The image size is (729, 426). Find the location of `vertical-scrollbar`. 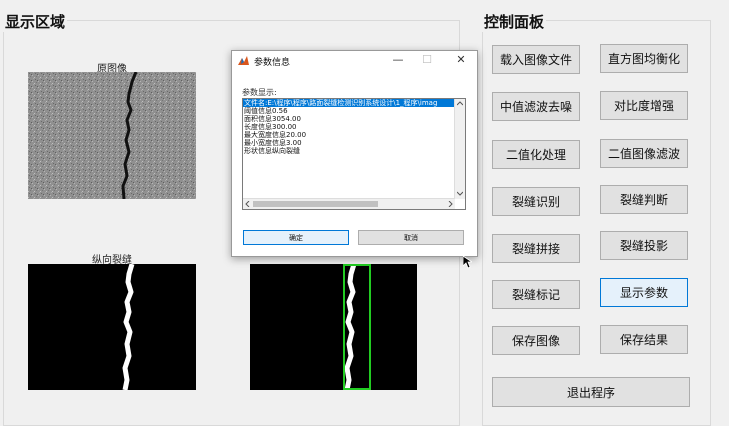

vertical-scrollbar is located at coordinates (459, 149).